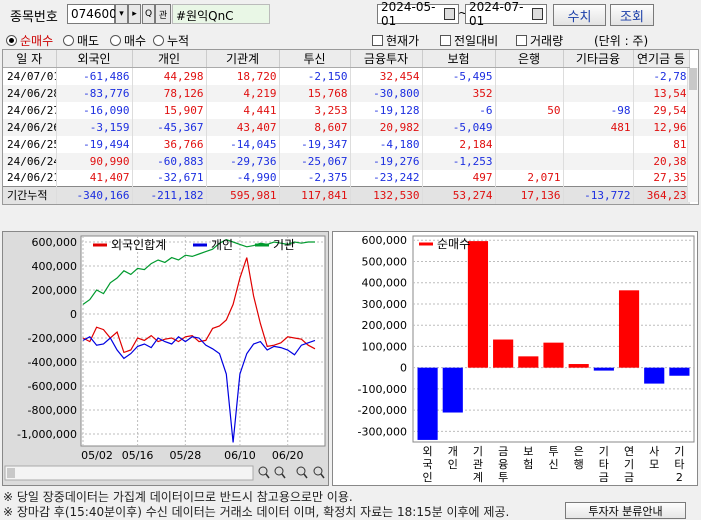 The width and height of the screenshot is (701, 520). Describe the element at coordinates (679, 464) in the screenshot. I see `x-tick-label: 타` at that location.